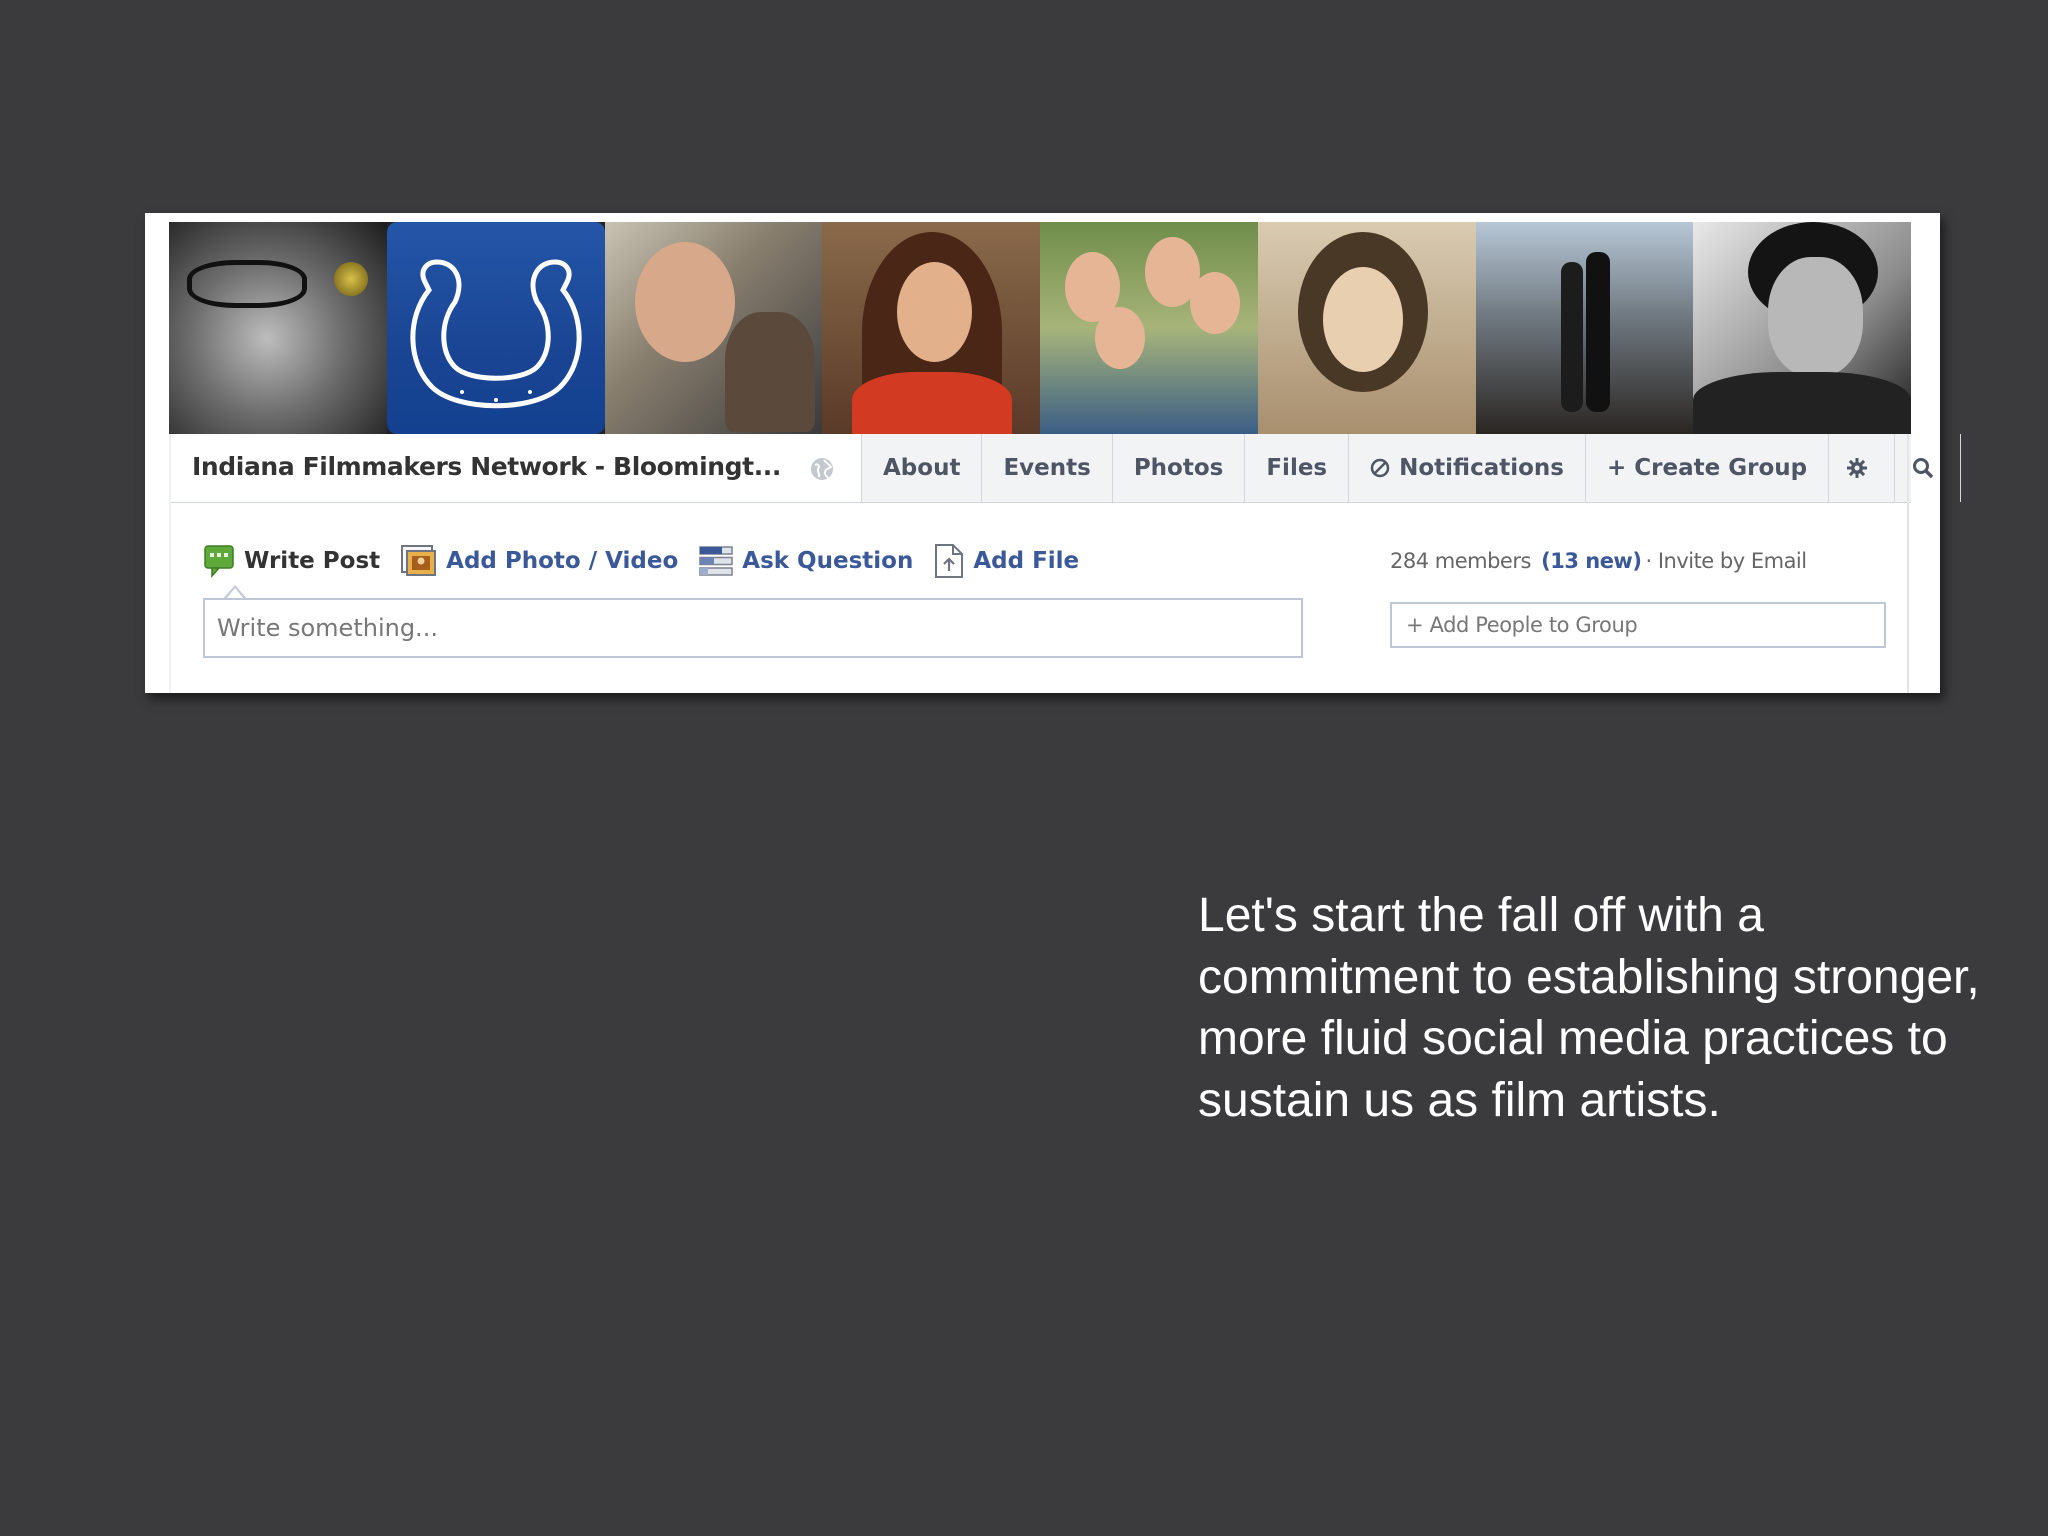 This screenshot has width=2048, height=1536. I want to click on tab-about: About, so click(922, 468).